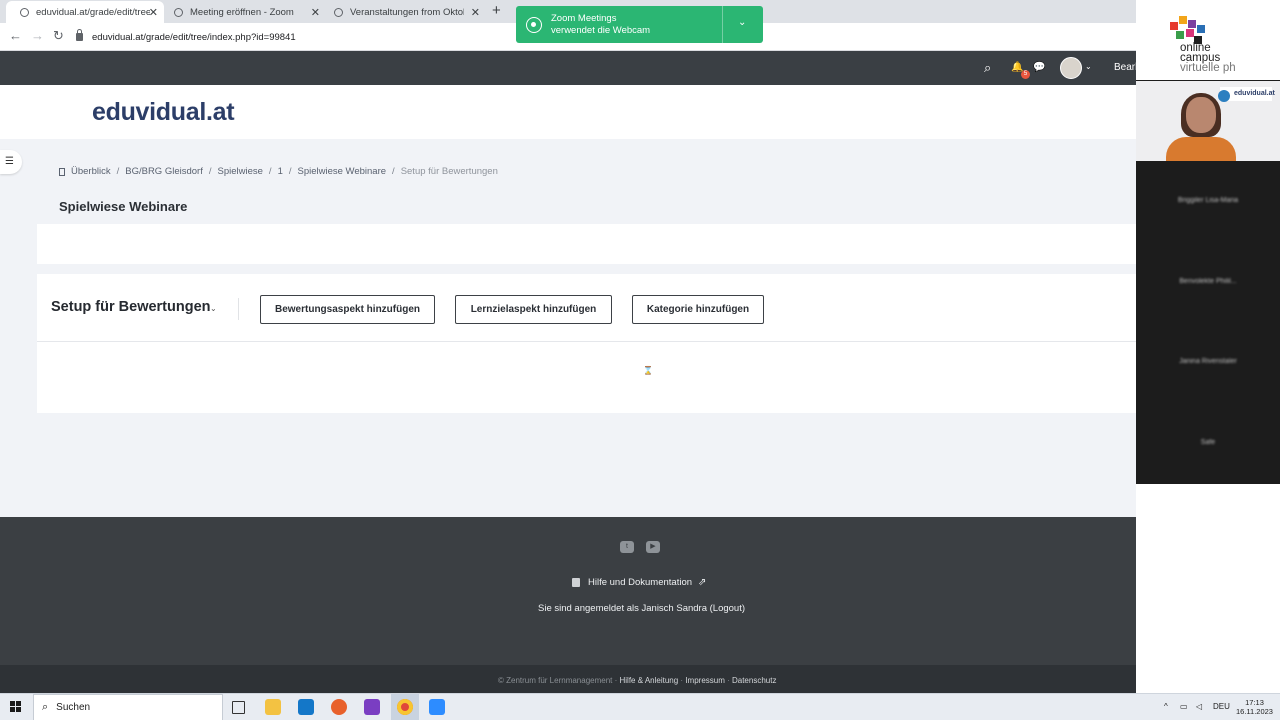  What do you see at coordinates (306, 707) in the screenshot?
I see `outlook-icon` at bounding box center [306, 707].